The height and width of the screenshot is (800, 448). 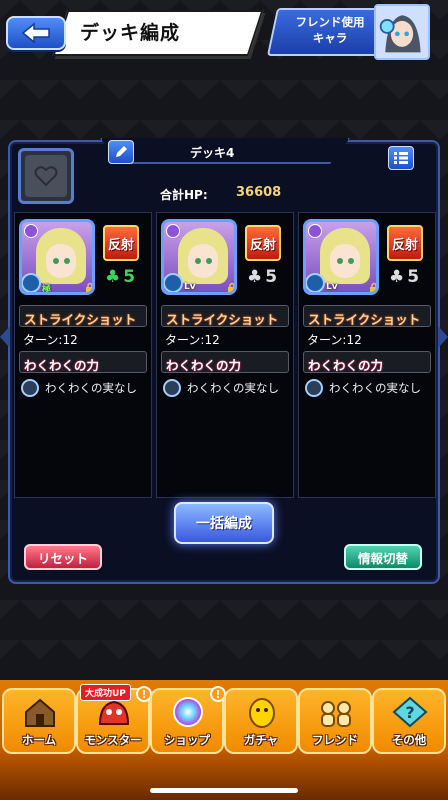 I want to click on egg-icon, so click(x=262, y=713).